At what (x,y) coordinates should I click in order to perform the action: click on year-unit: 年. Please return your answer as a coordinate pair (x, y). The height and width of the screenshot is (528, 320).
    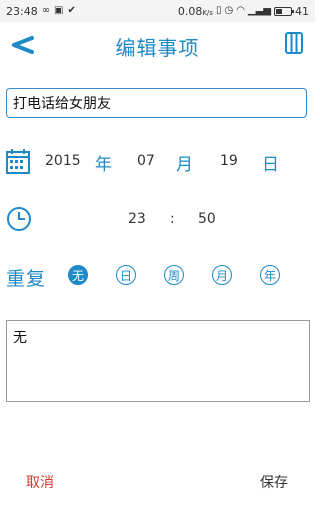
    Looking at the image, I should click on (103, 165).